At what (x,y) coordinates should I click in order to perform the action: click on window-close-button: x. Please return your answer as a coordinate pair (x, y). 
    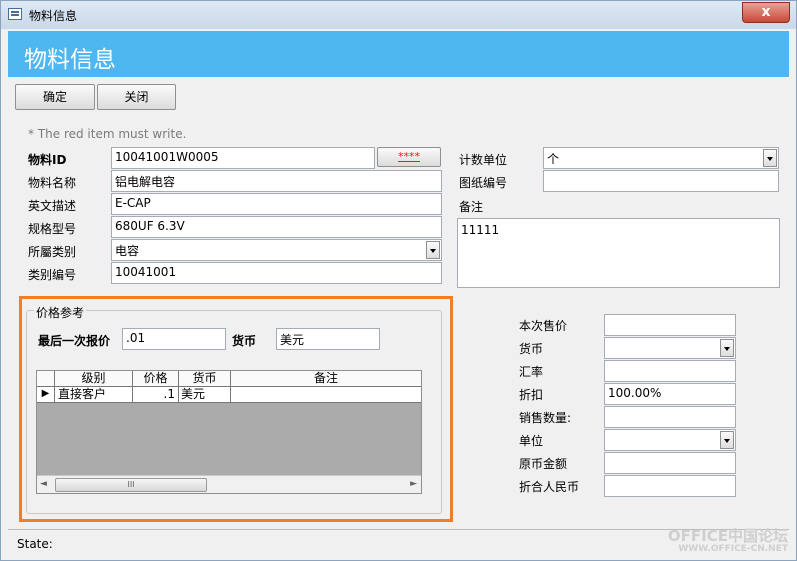
    Looking at the image, I should click on (766, 12).